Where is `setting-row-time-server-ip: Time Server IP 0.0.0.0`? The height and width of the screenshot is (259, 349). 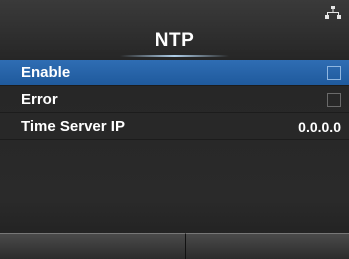
setting-row-time-server-ip: Time Server IP 0.0.0.0 is located at coordinates (174, 127).